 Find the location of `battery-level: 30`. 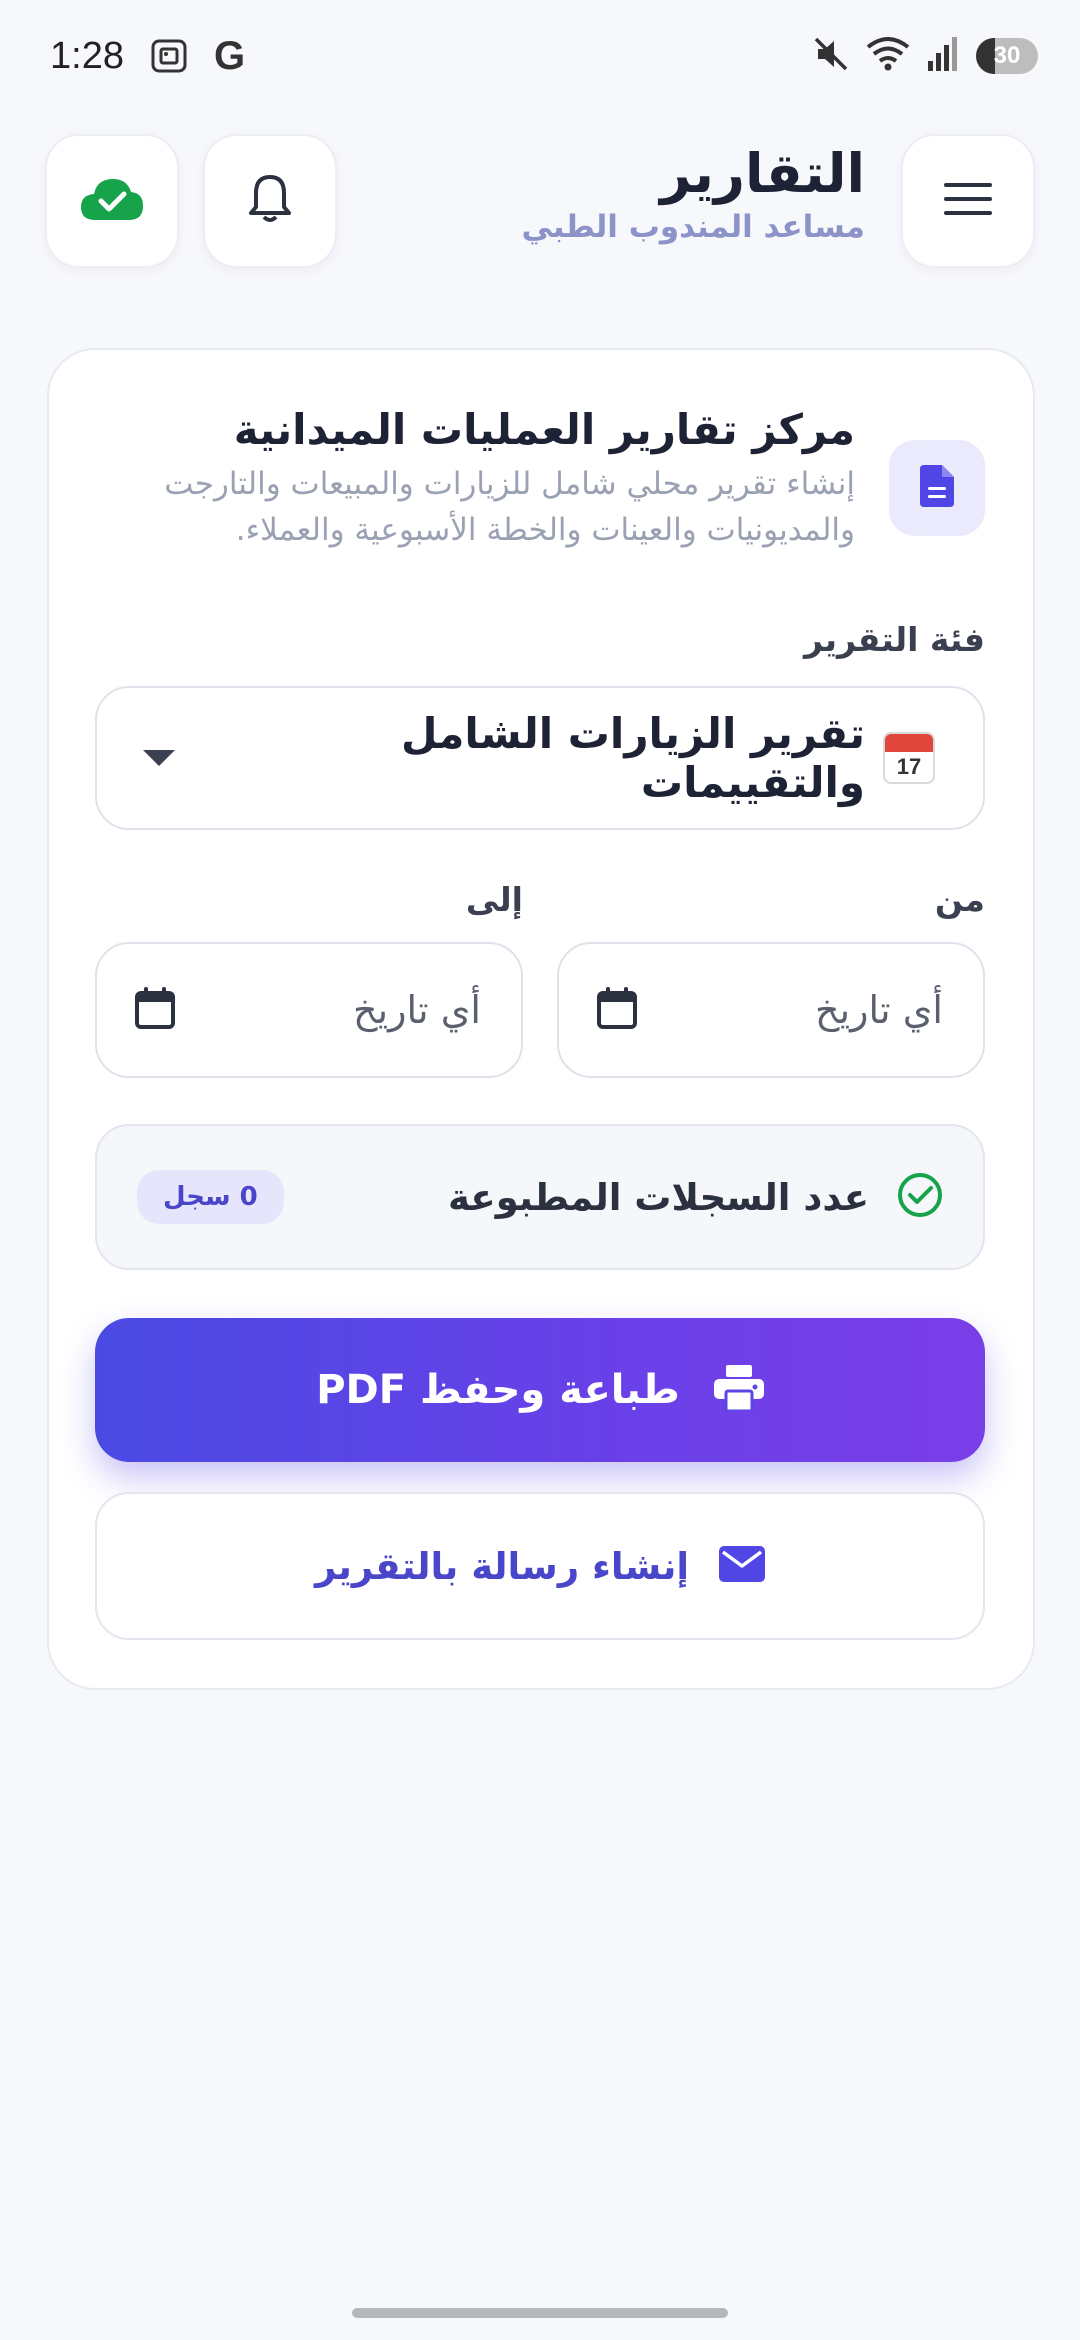

battery-level: 30 is located at coordinates (1007, 55).